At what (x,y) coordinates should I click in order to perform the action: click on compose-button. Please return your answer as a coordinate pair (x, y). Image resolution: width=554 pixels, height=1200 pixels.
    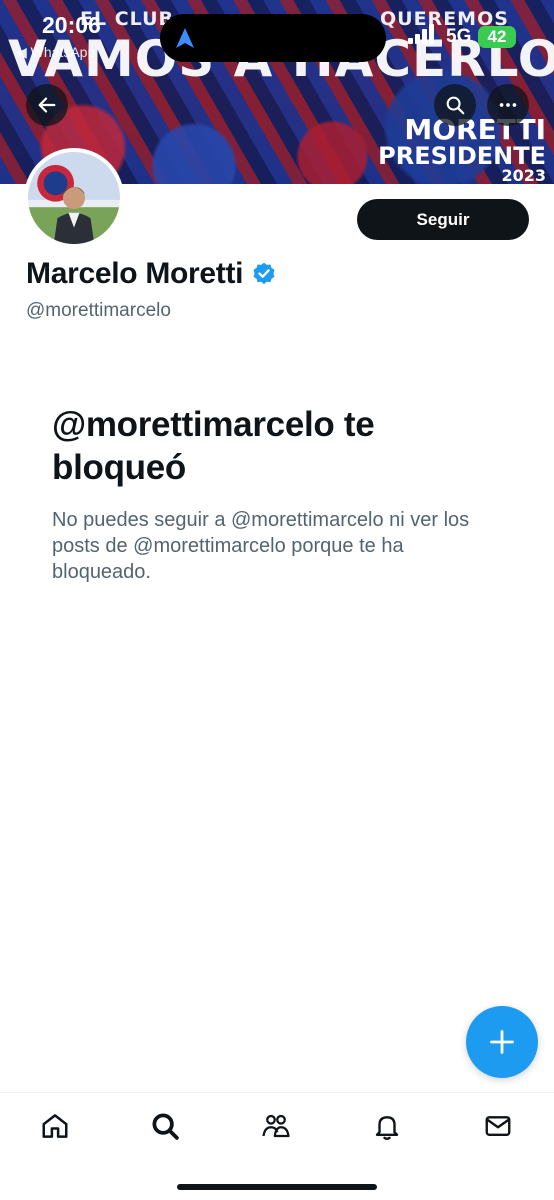
    Looking at the image, I should click on (502, 1042).